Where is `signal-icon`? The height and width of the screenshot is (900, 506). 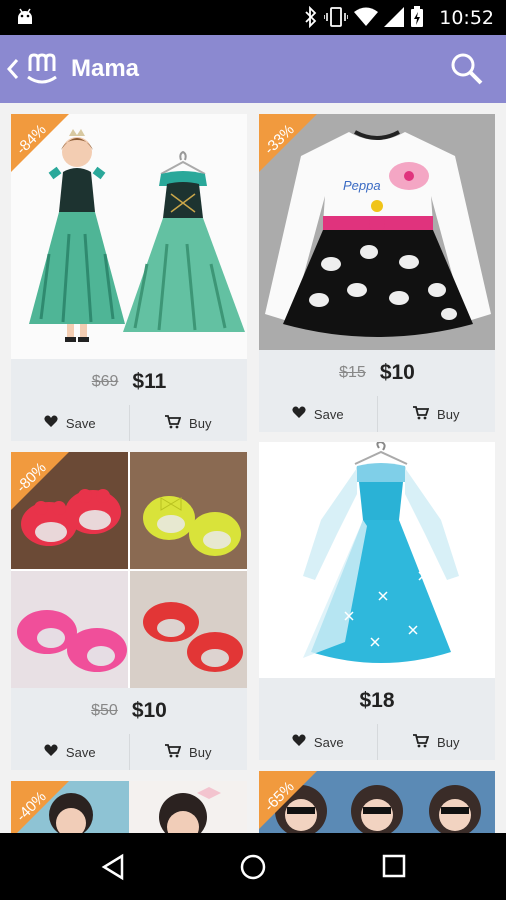
signal-icon is located at coordinates (394, 19).